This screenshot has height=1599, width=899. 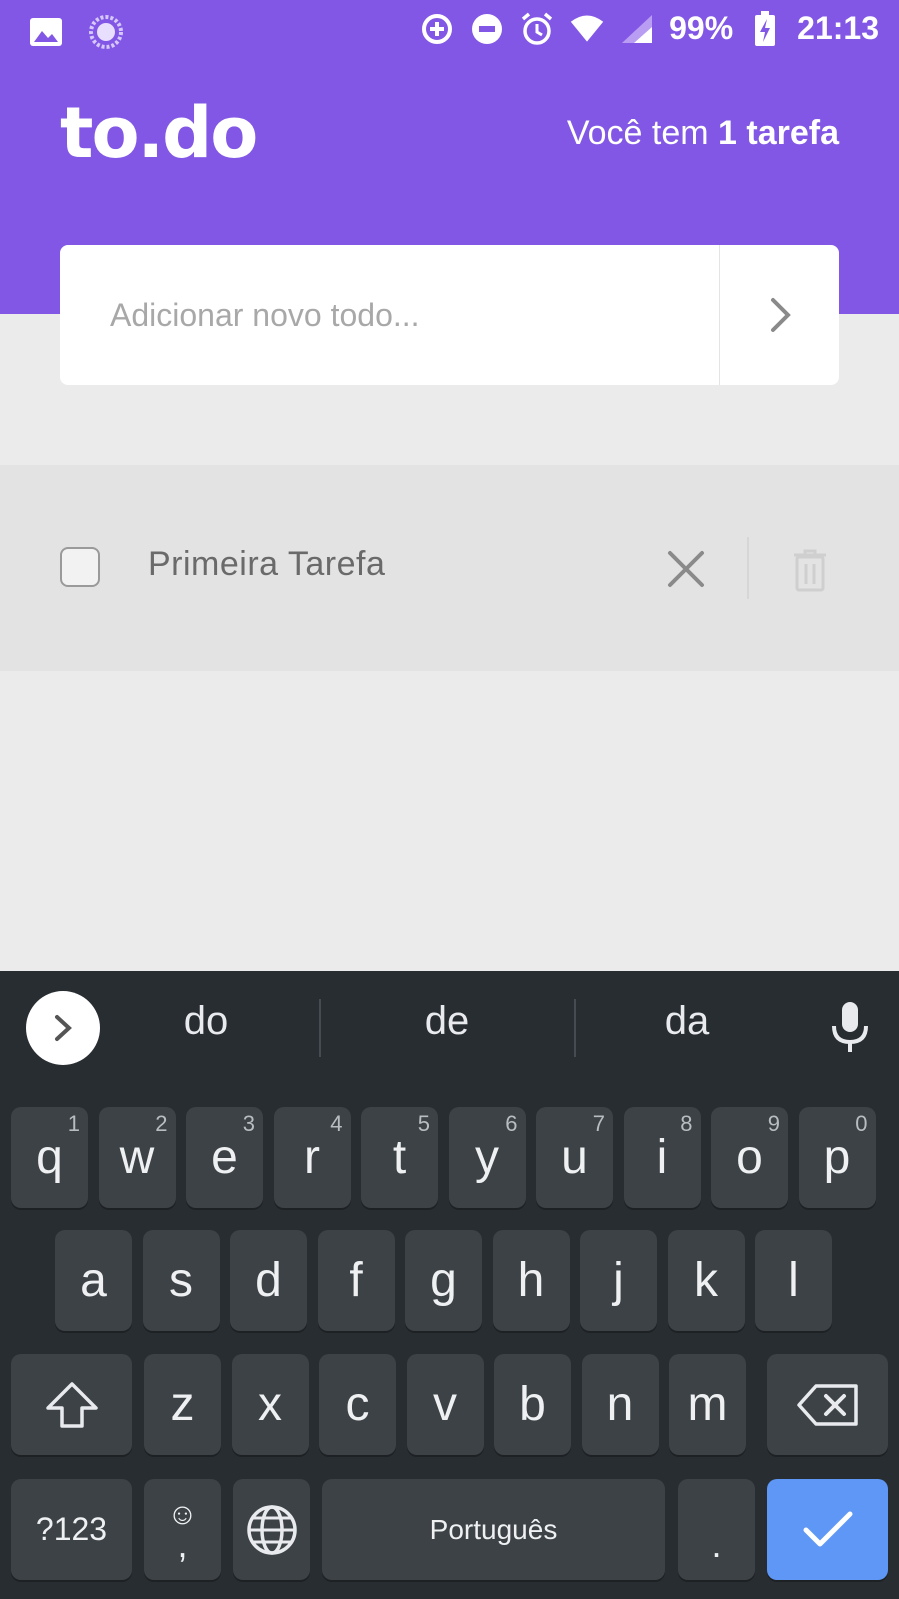 What do you see at coordinates (336, 1123) in the screenshot?
I see `key-hint: 4` at bounding box center [336, 1123].